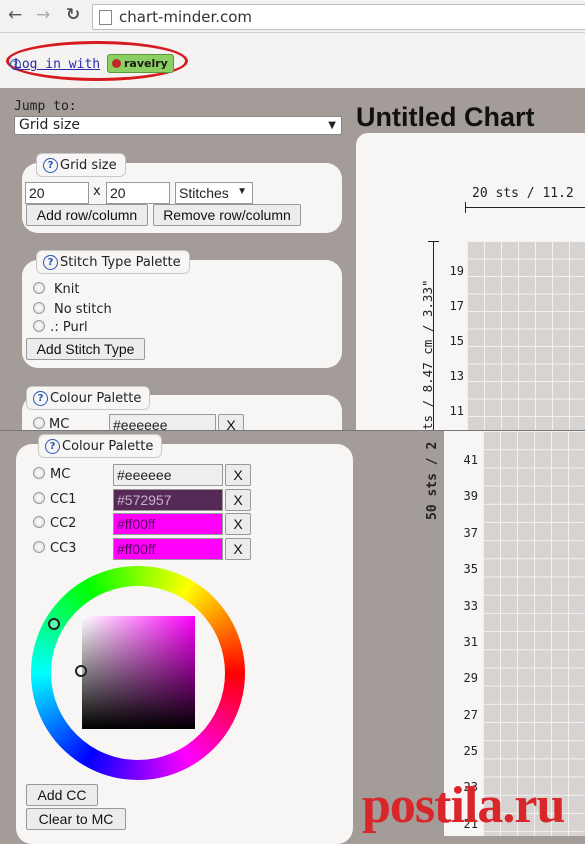 The width and height of the screenshot is (585, 844). I want to click on login-link: Log in with, so click(57, 64).